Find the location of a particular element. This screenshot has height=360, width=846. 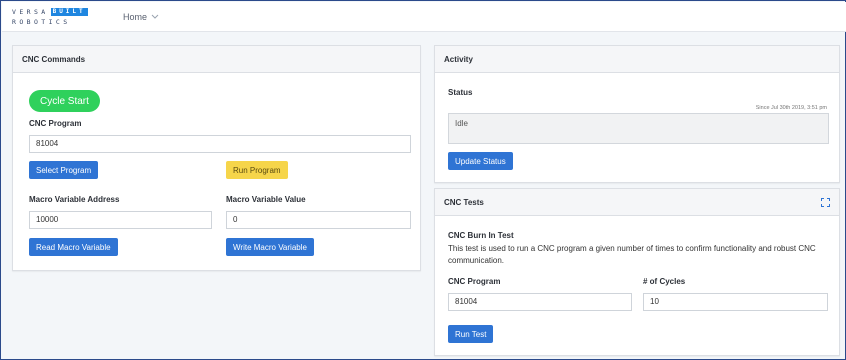

cycles-input: 10 is located at coordinates (735, 302).